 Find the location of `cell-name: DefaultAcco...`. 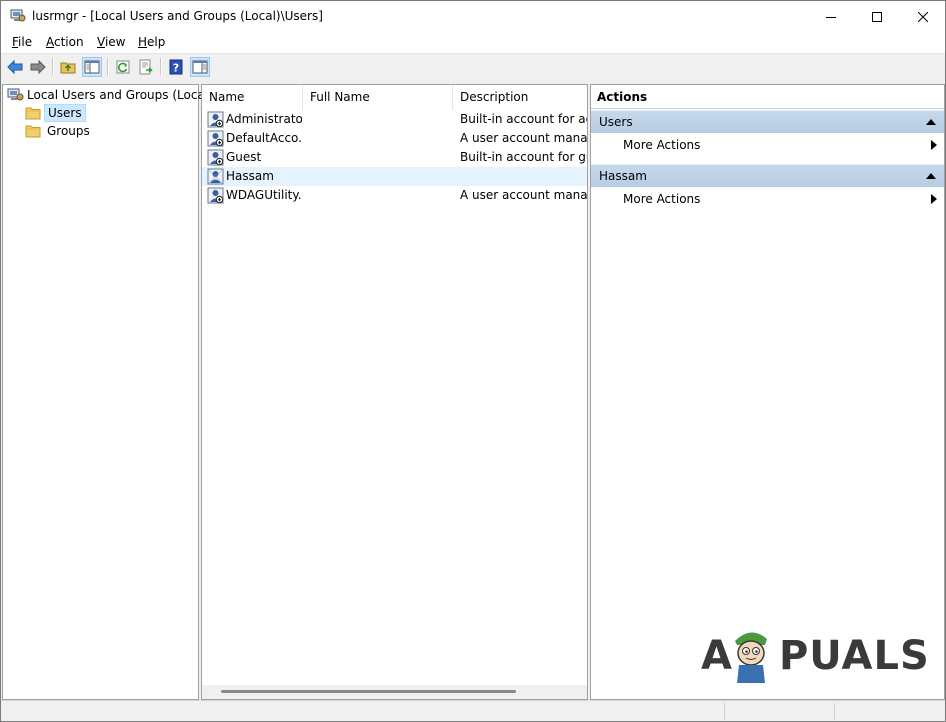

cell-name: DefaultAcco... is located at coordinates (264, 138).